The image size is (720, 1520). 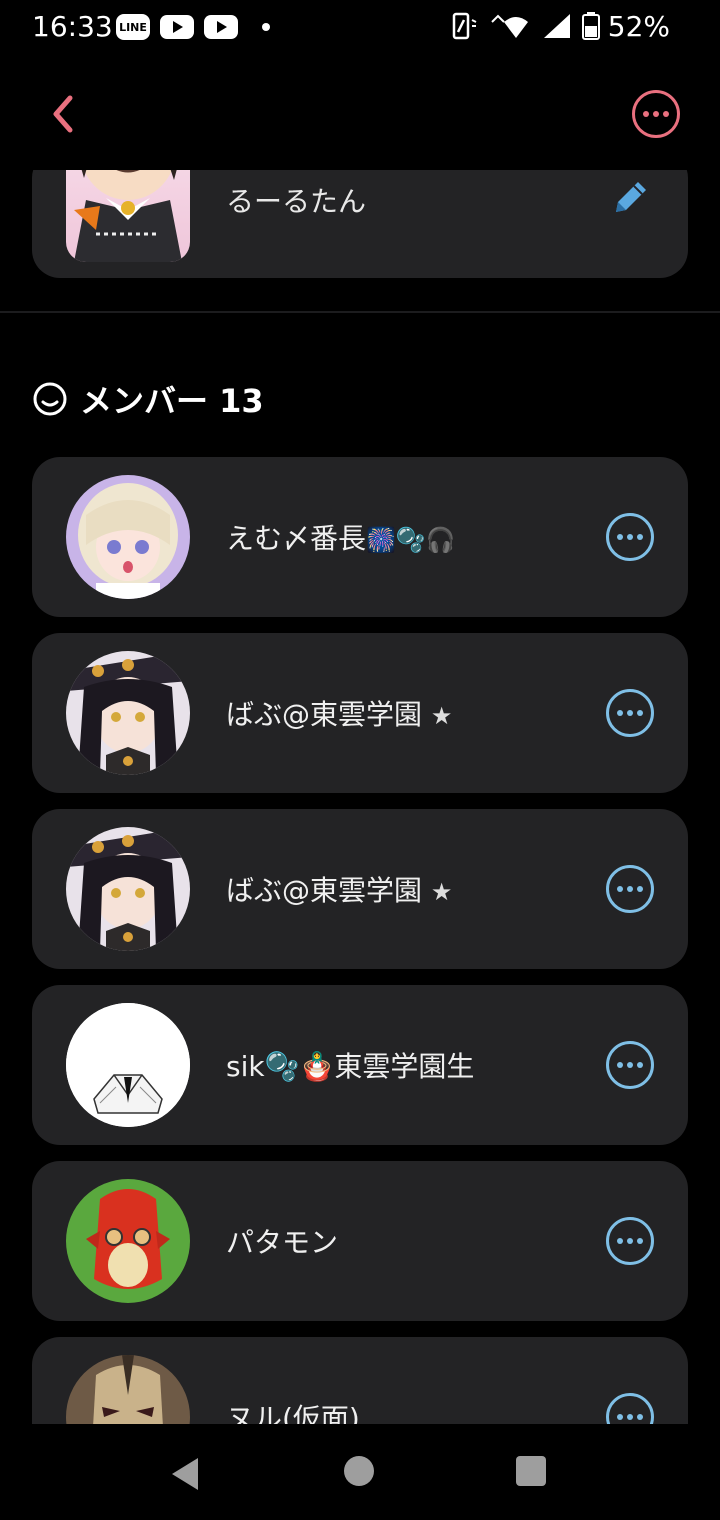 I want to click on member-name: sik🫧🪆東雲学園生, so click(x=350, y=1065).